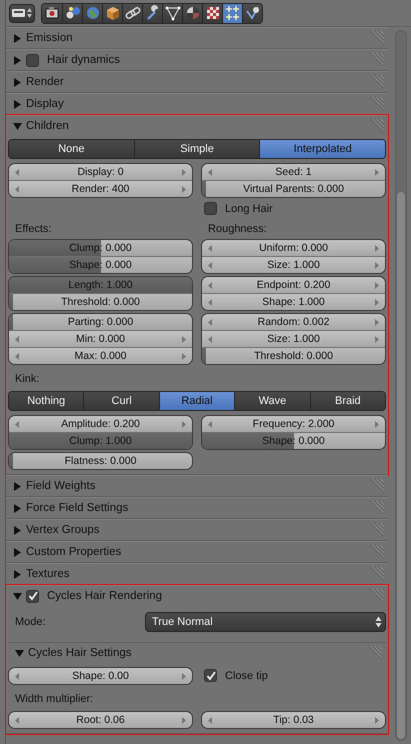  I want to click on panel-header: Force Field Settings, so click(197, 508).